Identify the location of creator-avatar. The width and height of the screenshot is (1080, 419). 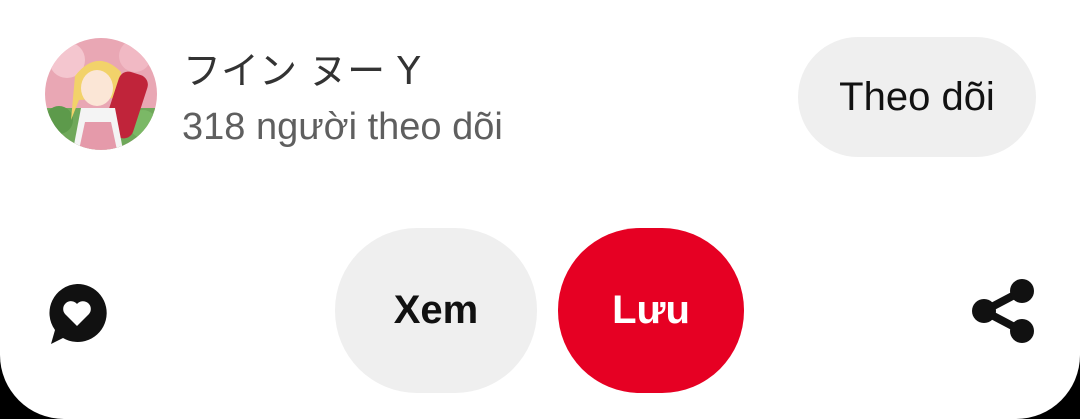
(101, 94).